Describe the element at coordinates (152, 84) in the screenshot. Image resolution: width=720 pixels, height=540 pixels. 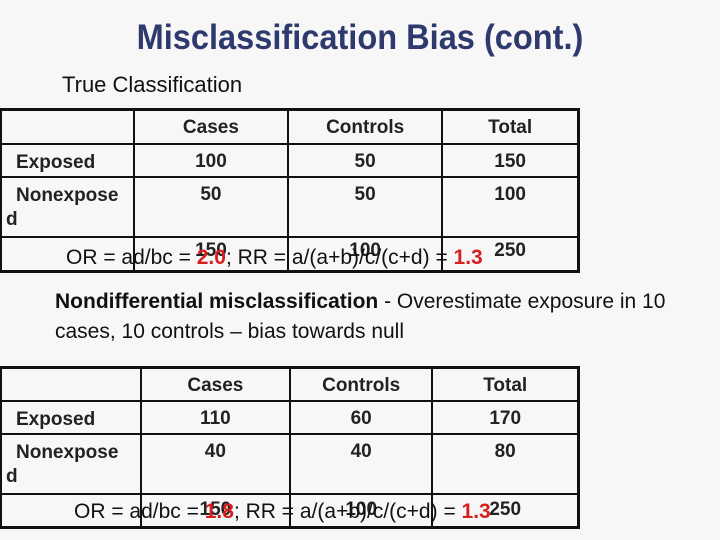
I see `section-subtitle: True Classification` at that location.